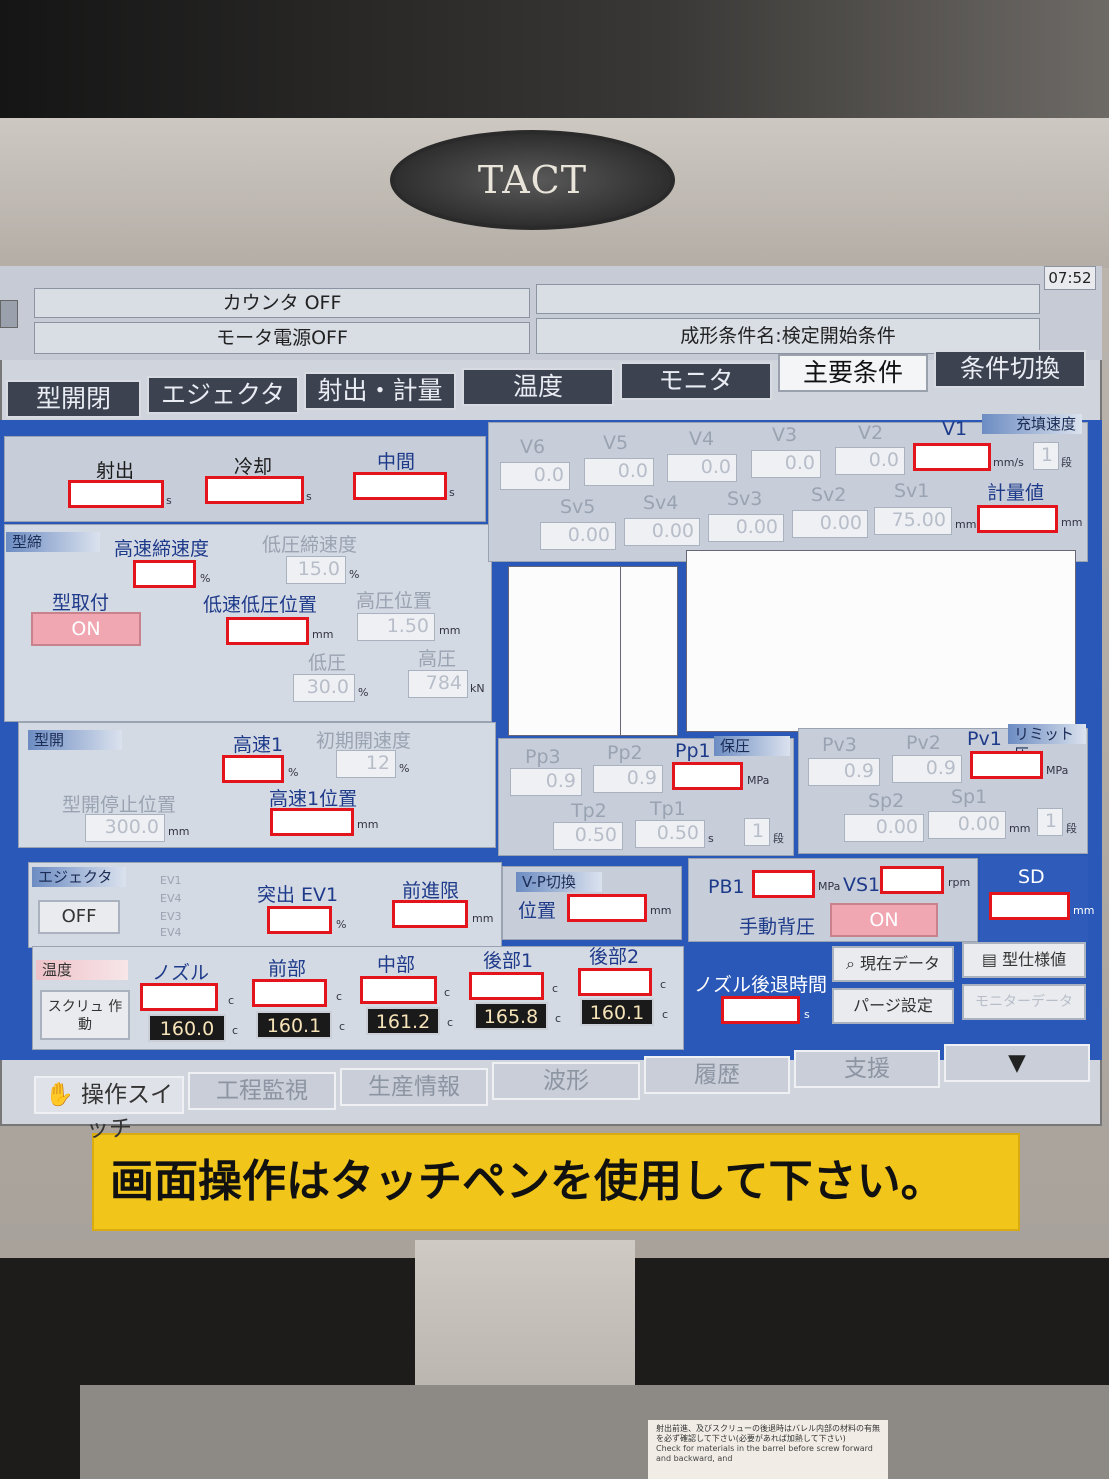  Describe the element at coordinates (258, 745) in the screenshot. I see `open-high1-label: 高速1` at that location.